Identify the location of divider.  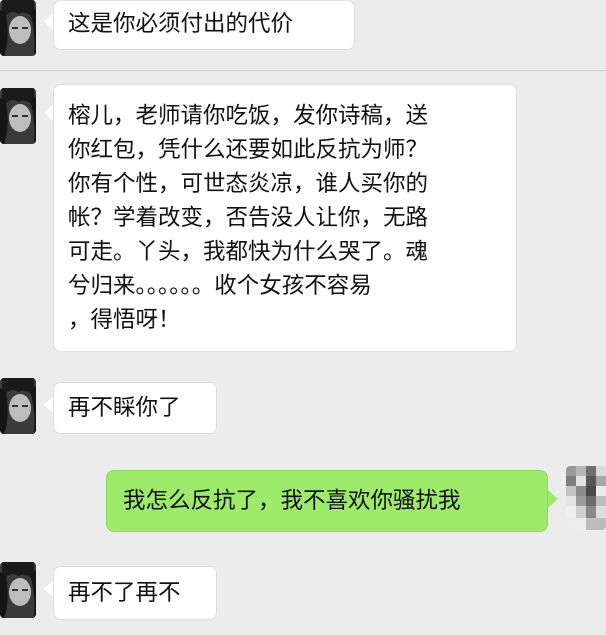
(303, 70).